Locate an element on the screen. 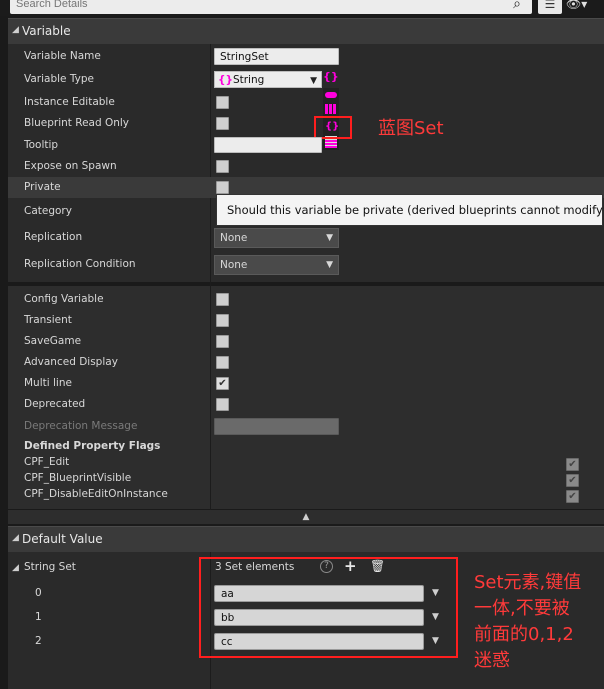 Image resolution: width=604 pixels, height=689 pixels. row-savegame: SaveGame is located at coordinates (306, 341).